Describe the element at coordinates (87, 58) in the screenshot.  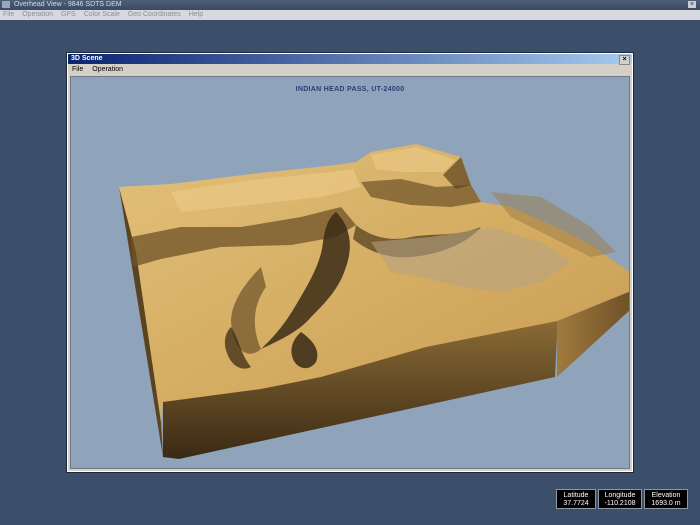
I see `scene-window-title: 3D Scene` at that location.